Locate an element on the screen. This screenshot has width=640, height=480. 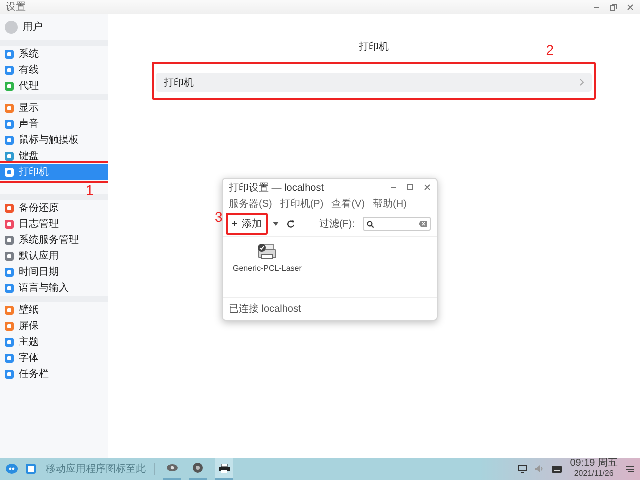
sidebar-item: 系统服务管理 is located at coordinates (54, 240).